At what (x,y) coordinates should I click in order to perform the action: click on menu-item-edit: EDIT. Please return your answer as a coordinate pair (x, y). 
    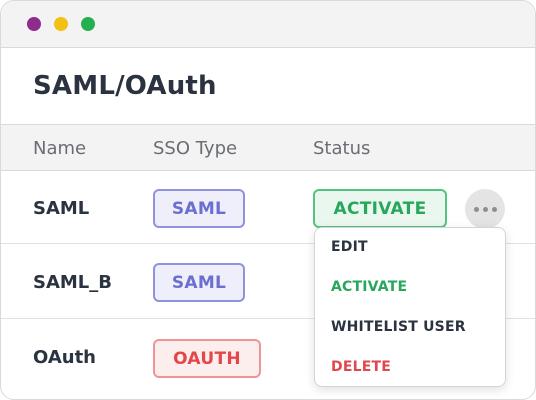
    Looking at the image, I should click on (349, 247).